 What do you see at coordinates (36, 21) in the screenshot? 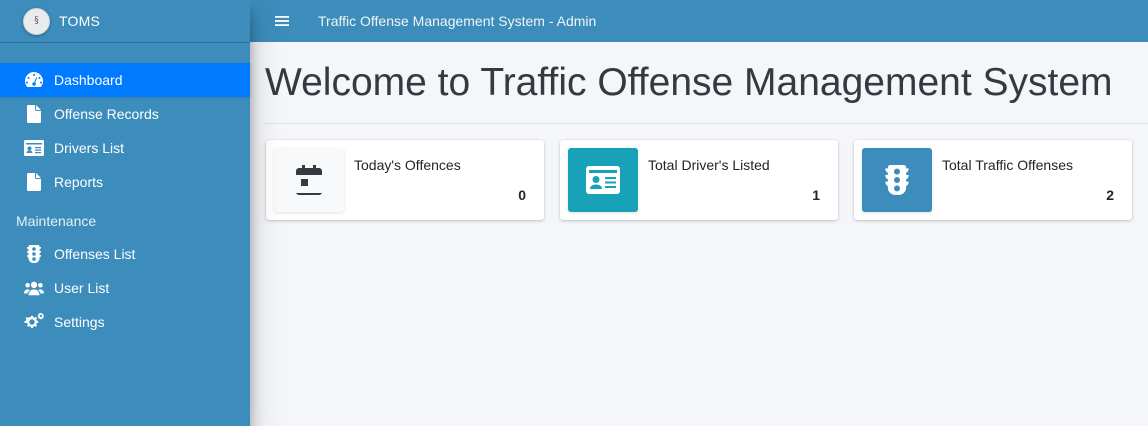
I see `brand-logo: §` at bounding box center [36, 21].